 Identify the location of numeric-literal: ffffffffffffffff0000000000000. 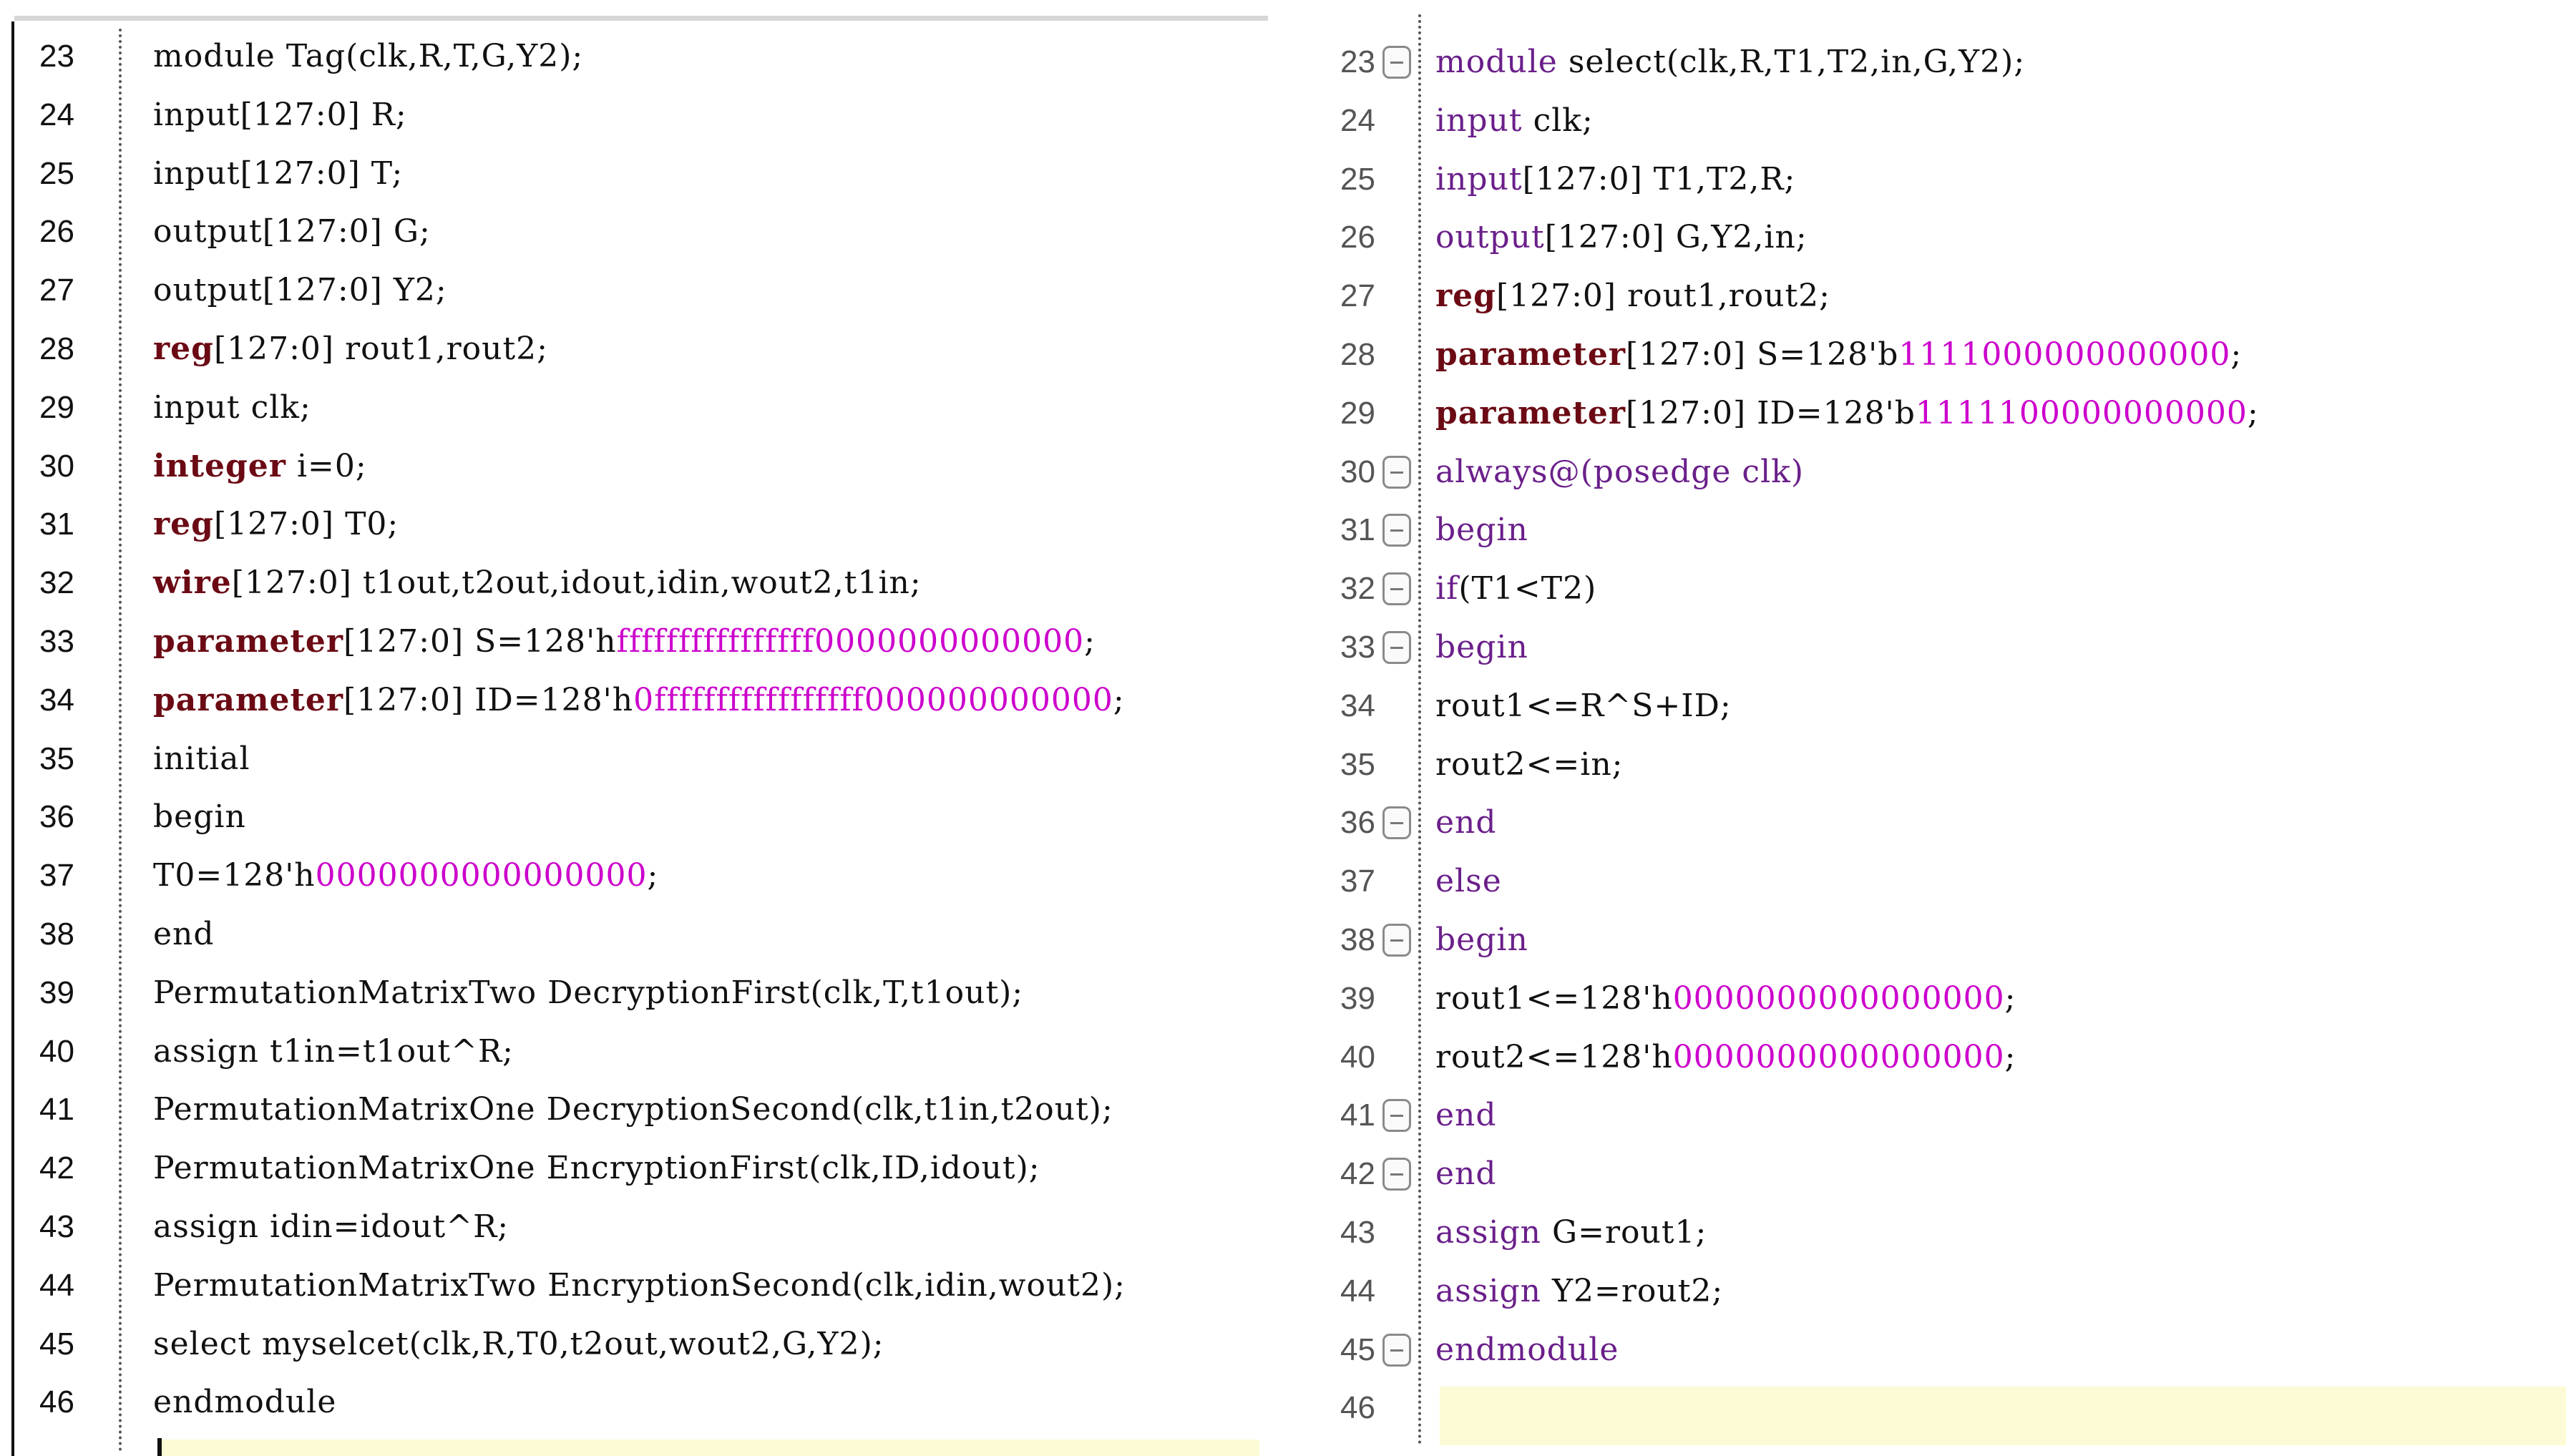
(850, 641).